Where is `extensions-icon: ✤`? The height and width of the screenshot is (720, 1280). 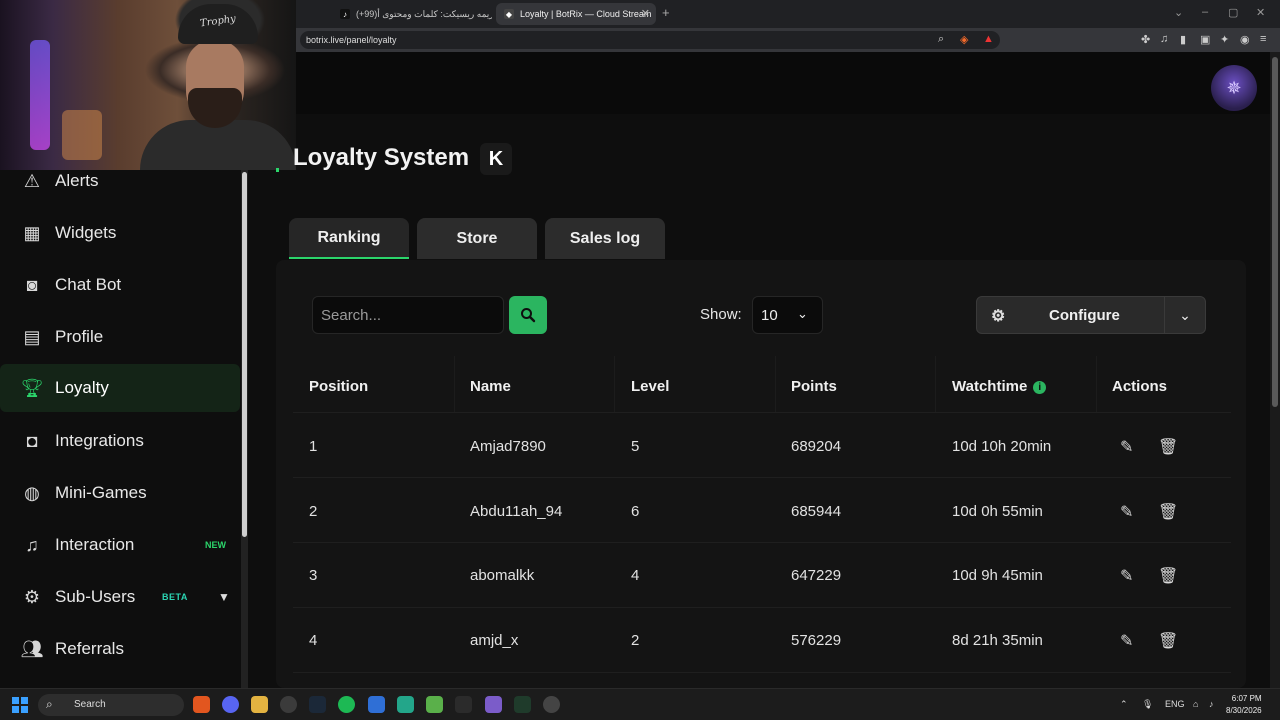
extensions-icon: ✤ is located at coordinates (1145, 39).